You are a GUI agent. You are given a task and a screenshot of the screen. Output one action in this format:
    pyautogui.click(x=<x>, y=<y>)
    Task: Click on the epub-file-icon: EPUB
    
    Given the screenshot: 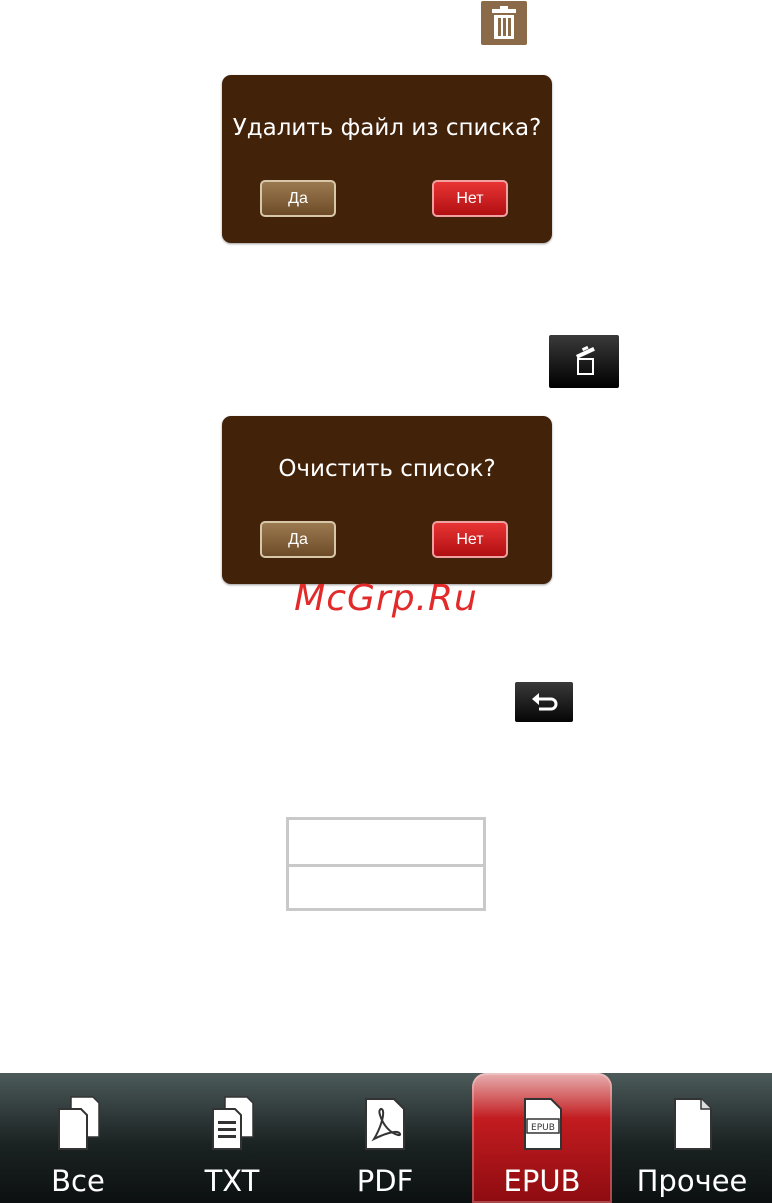 What is the action you would take?
    pyautogui.click(x=543, y=1124)
    